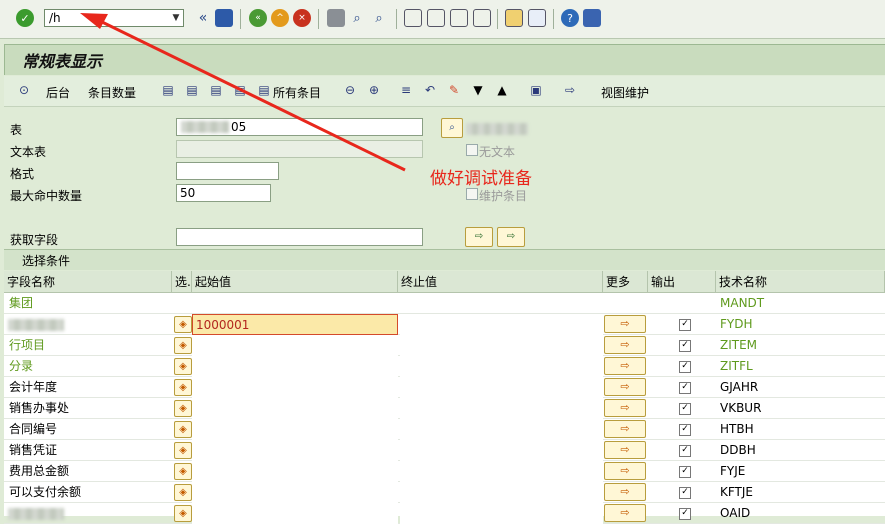 The width and height of the screenshot is (885, 524). I want to click on back-icon: «, so click(258, 18).